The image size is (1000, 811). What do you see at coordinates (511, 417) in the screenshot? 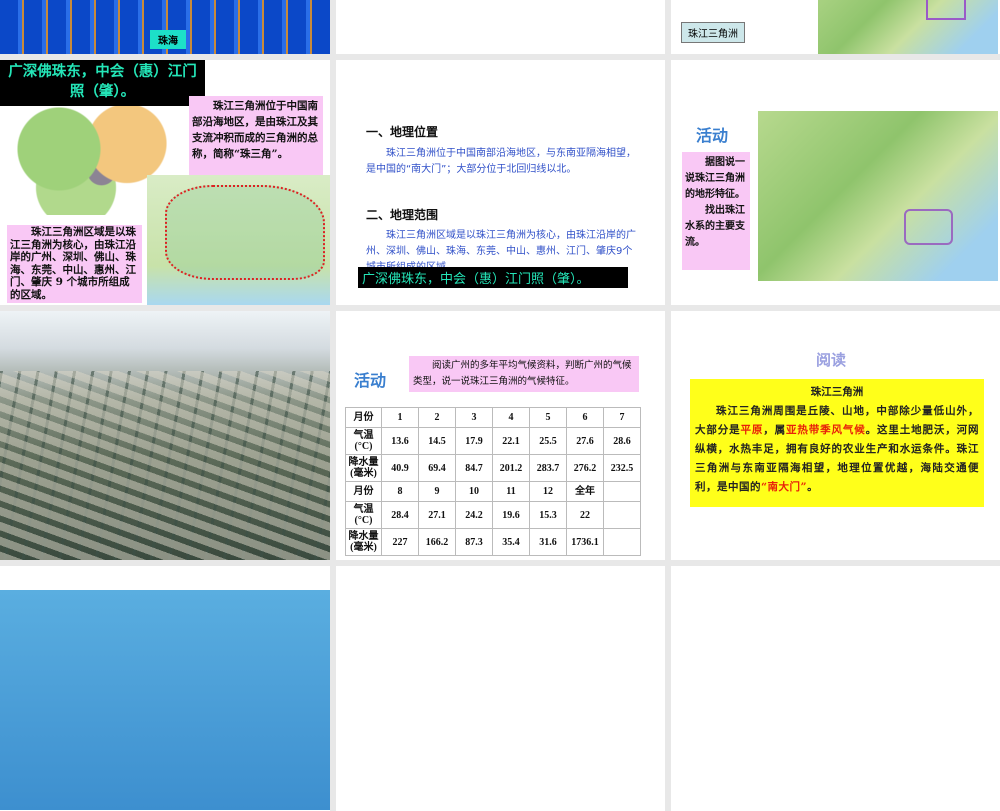
I see `table-cell: 4` at bounding box center [511, 417].